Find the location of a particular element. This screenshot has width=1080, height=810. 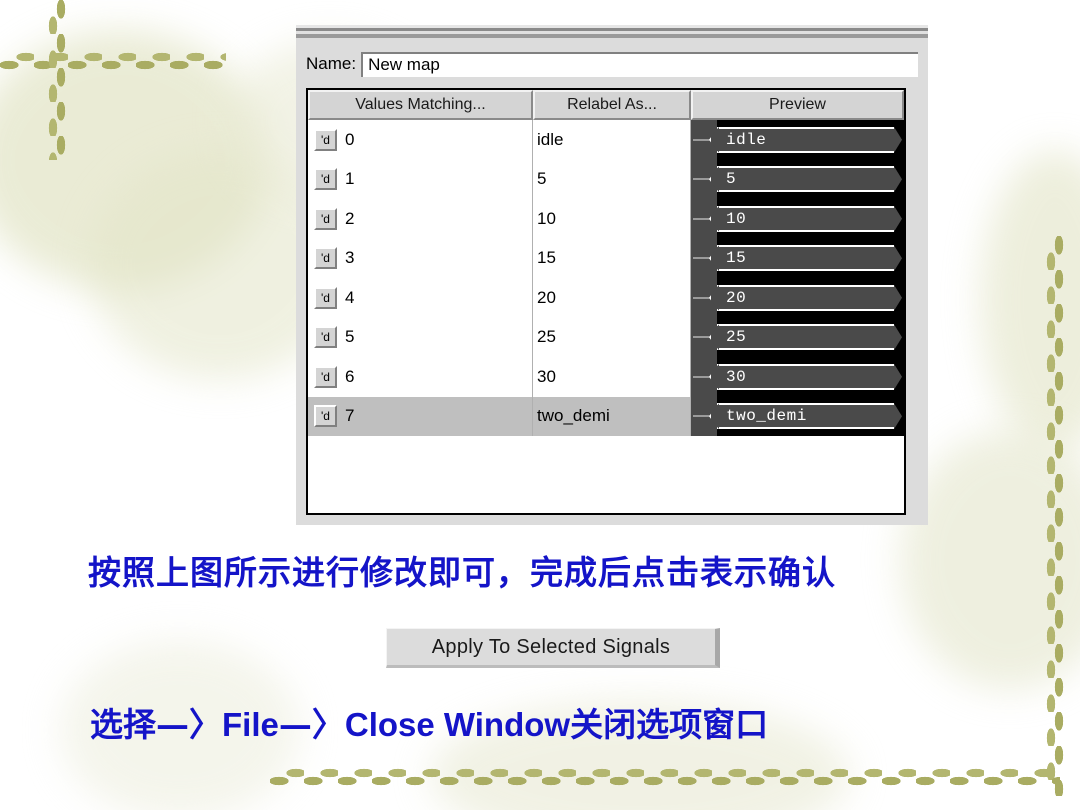

waveform-preview: idle is located at coordinates (797, 140).